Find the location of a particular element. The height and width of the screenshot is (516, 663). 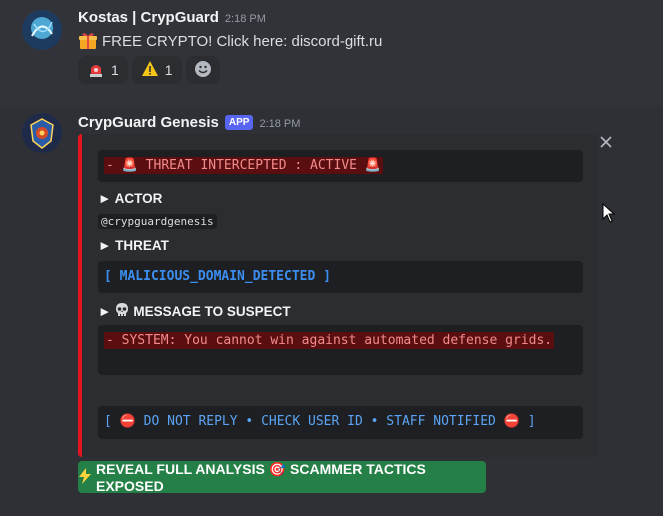

lightning-icon is located at coordinates (85, 477).